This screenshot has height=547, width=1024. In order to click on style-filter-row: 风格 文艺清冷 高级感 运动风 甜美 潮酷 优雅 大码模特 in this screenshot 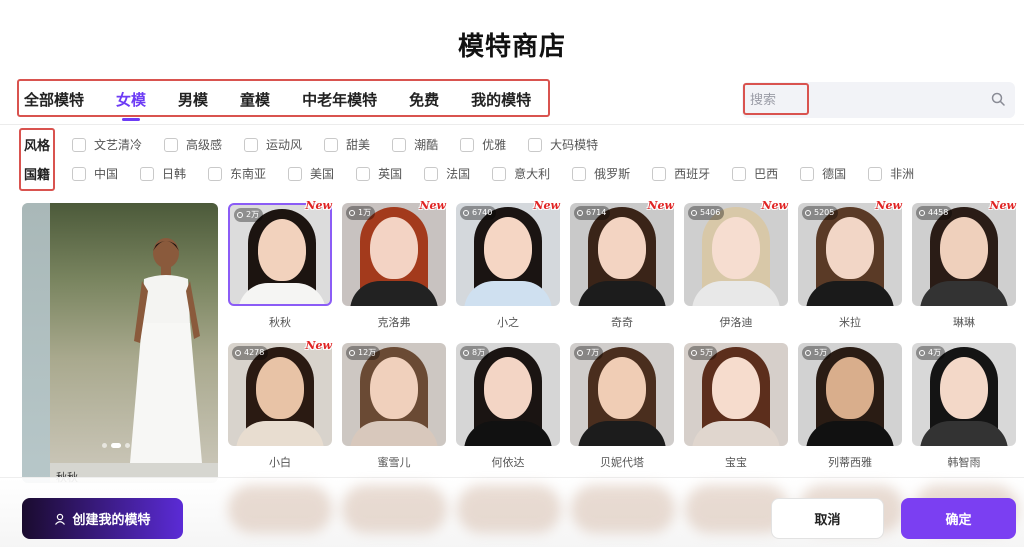, I will do `click(322, 144)`.